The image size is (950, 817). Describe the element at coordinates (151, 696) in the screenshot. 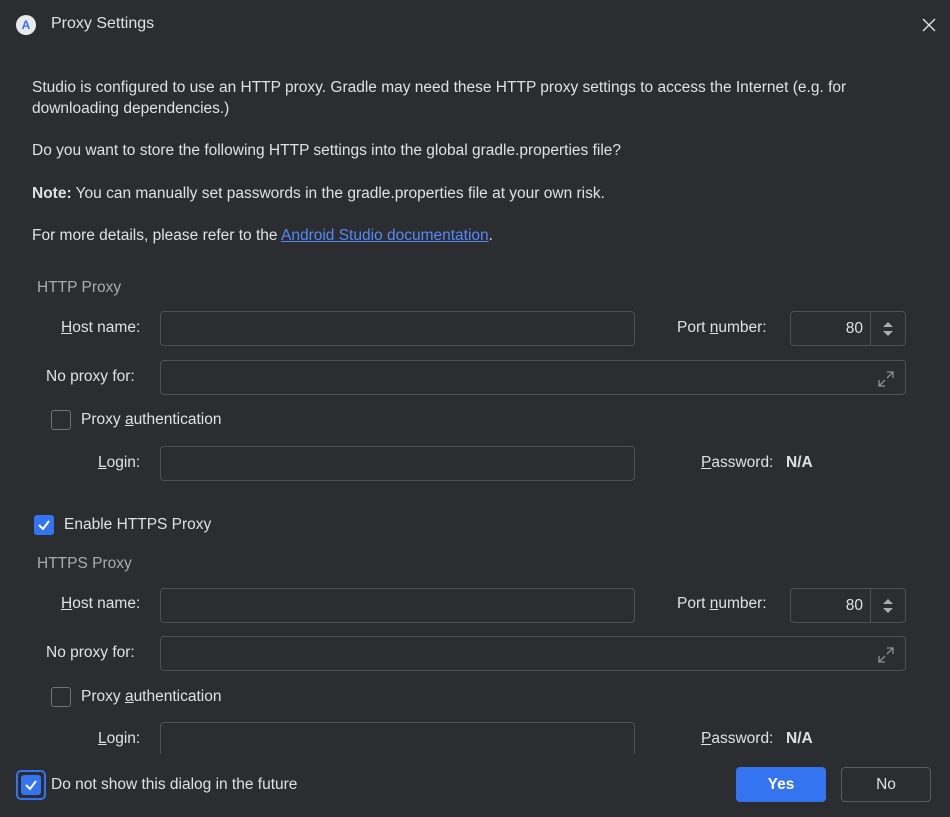

I see `https-proxy-auth-label: Proxy authentication` at that location.